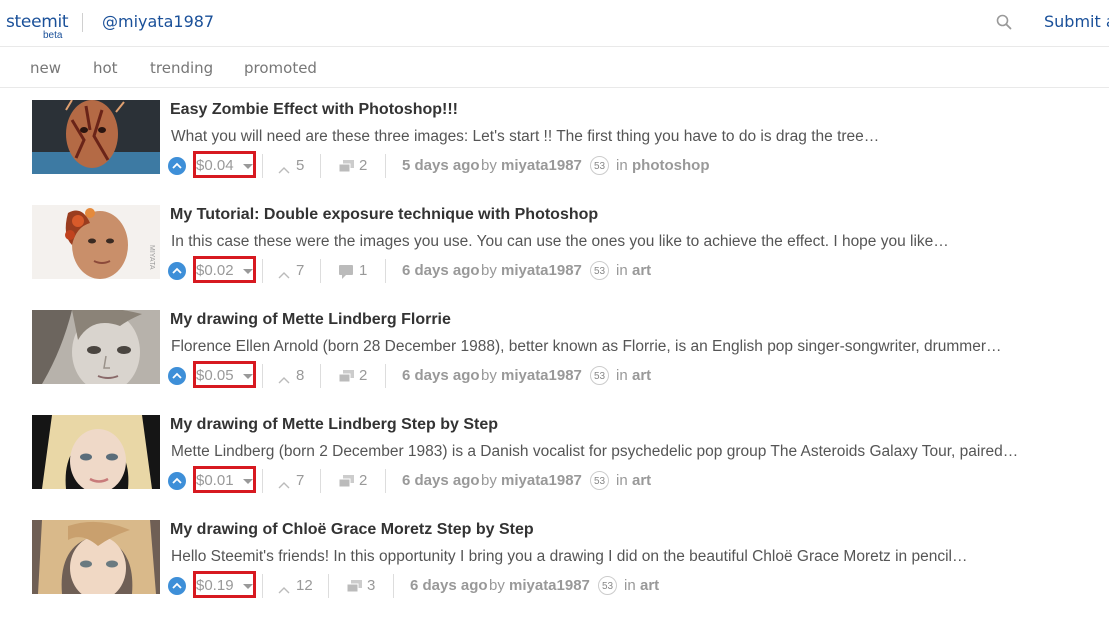 The height and width of the screenshot is (625, 1109). What do you see at coordinates (96, 242) in the screenshot?
I see `post-thumbnail: MIYATA` at bounding box center [96, 242].